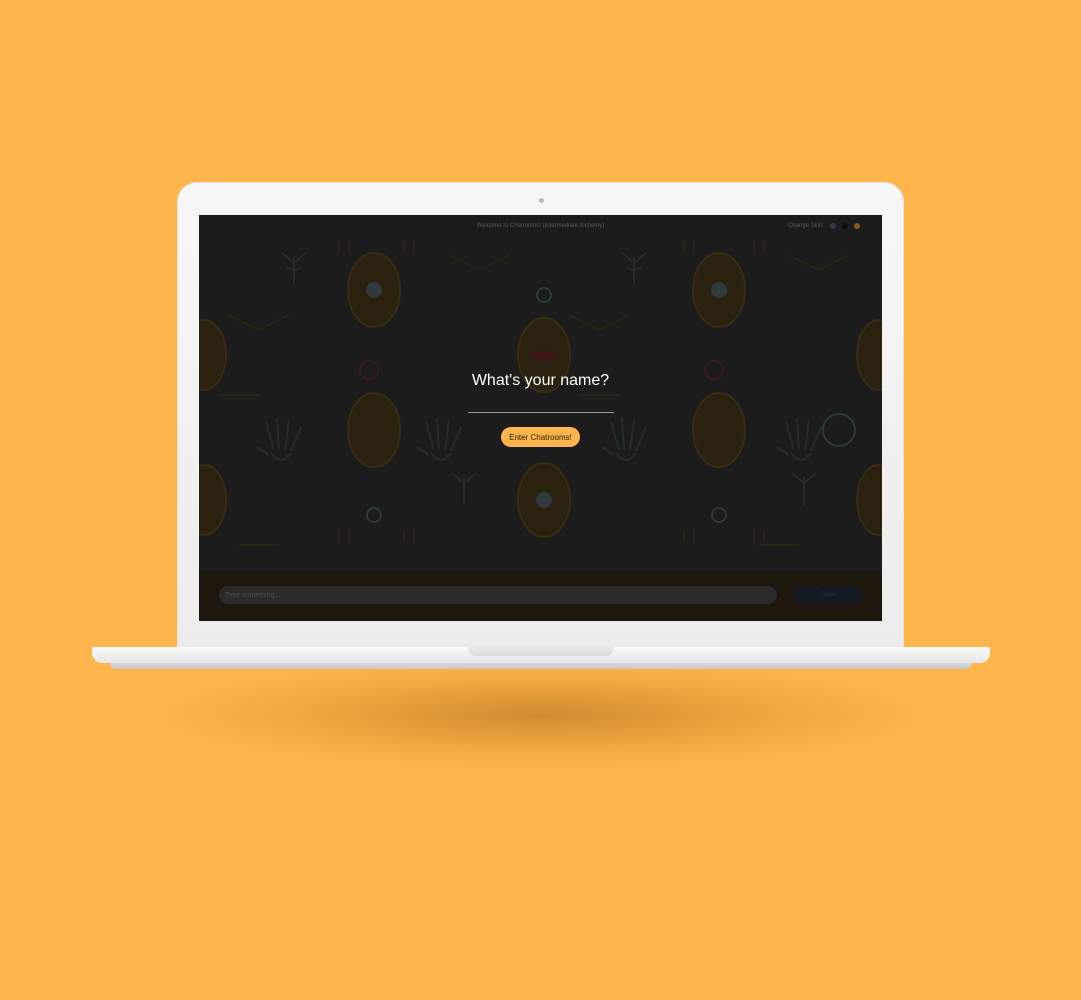 The width and height of the screenshot is (1081, 1000). What do you see at coordinates (857, 226) in the screenshot?
I see `skin-orange-button` at bounding box center [857, 226].